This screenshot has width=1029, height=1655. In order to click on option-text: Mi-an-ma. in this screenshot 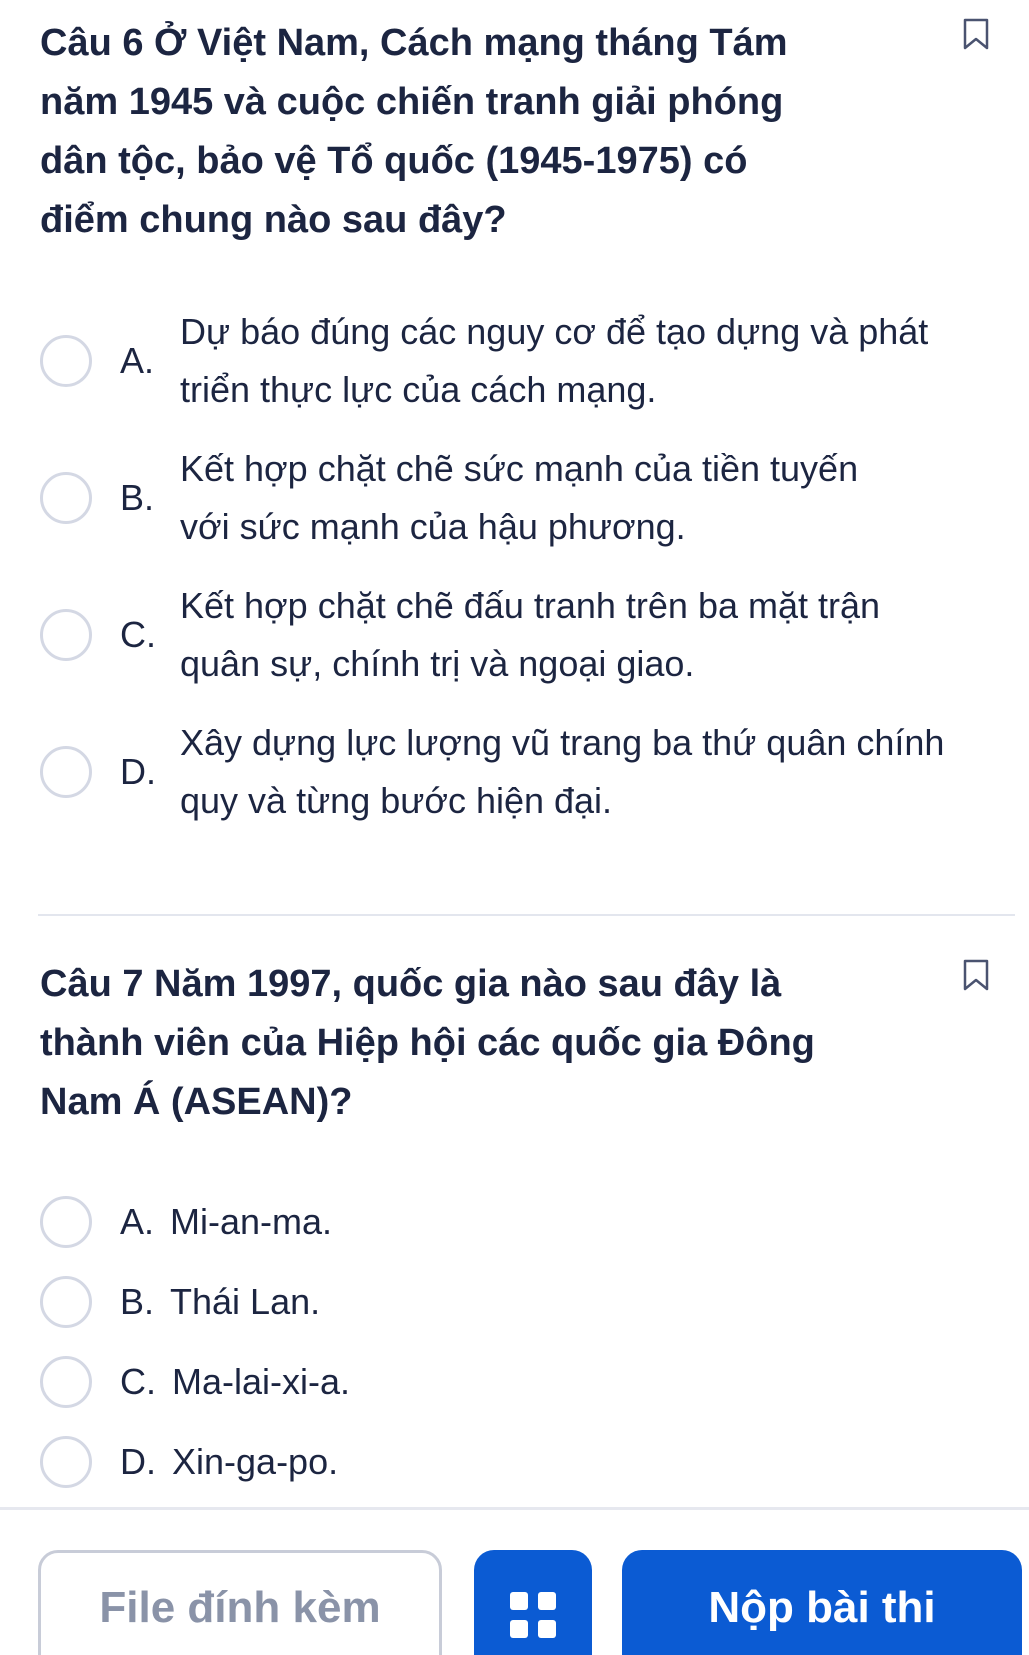, I will do `click(251, 1221)`.